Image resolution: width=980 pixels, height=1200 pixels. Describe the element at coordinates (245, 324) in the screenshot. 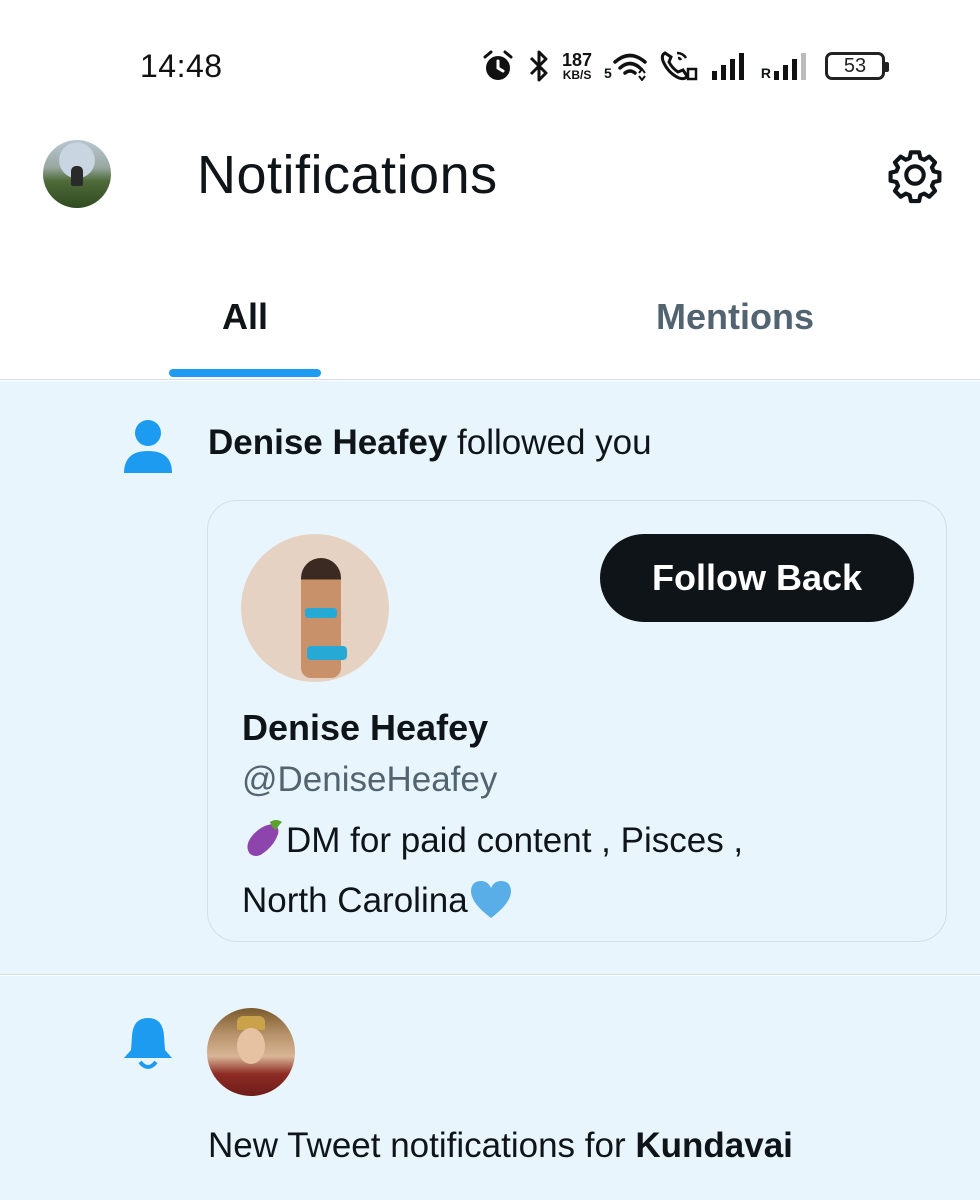

I see `tab-all: All` at that location.